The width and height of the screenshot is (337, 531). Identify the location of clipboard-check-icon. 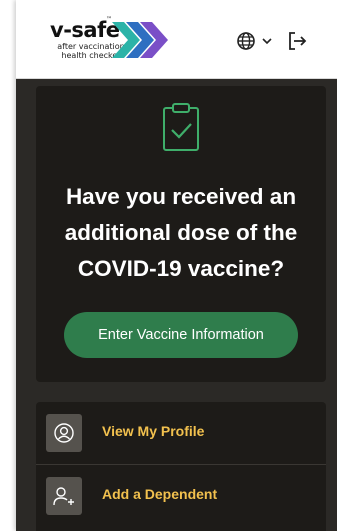
(181, 127).